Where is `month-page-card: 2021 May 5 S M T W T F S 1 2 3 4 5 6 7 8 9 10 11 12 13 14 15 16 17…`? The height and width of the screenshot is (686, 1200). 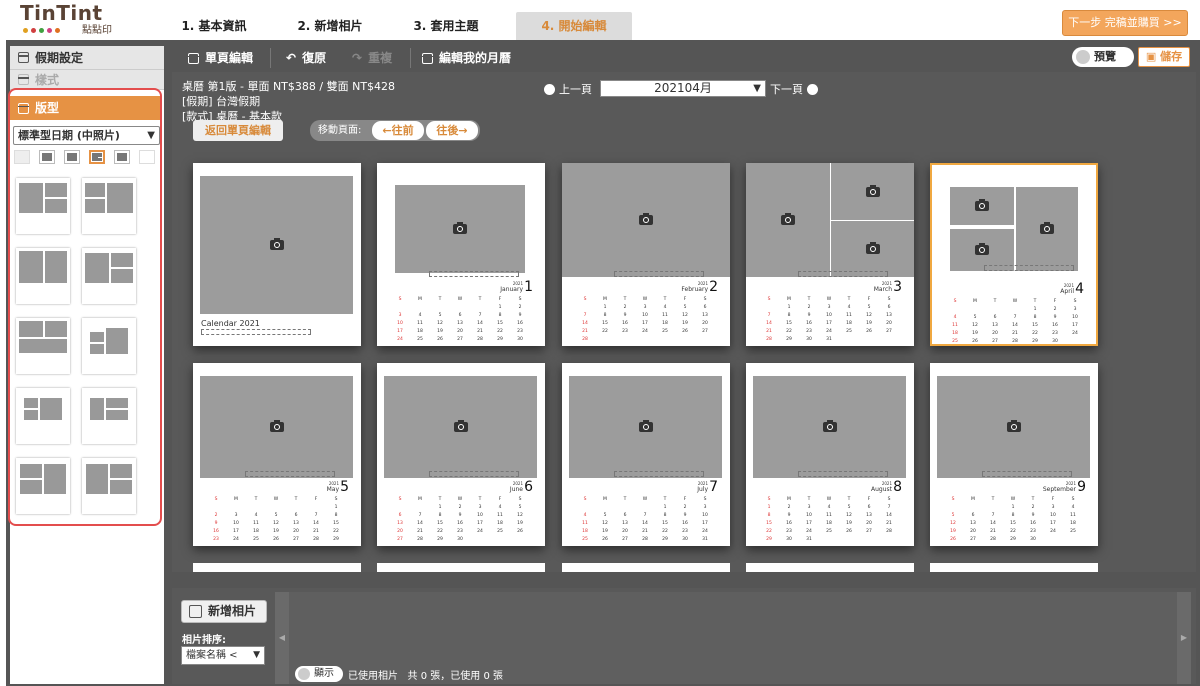 month-page-card: 2021 May 5 S M T W T F S 1 2 3 4 5 6 7 8 9 10 11 12 13 14 15 16 17… is located at coordinates (277, 454).